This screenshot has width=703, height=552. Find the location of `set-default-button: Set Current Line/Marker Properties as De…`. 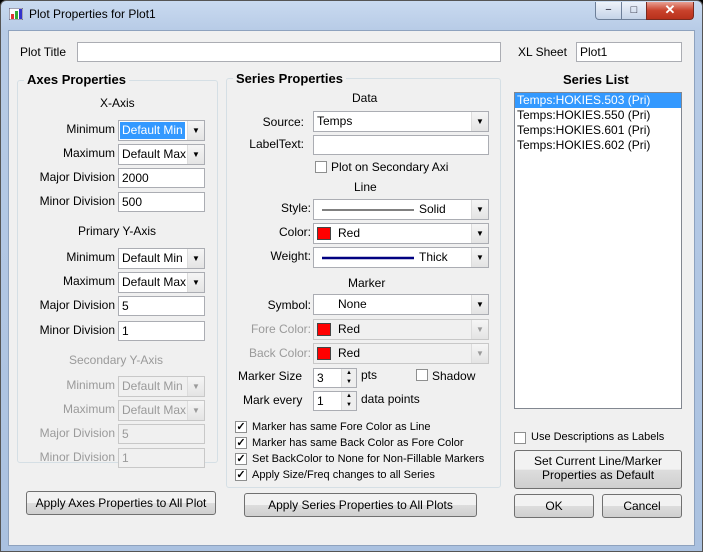

set-default-button: Set Current Line/Marker Properties as De… is located at coordinates (598, 469).